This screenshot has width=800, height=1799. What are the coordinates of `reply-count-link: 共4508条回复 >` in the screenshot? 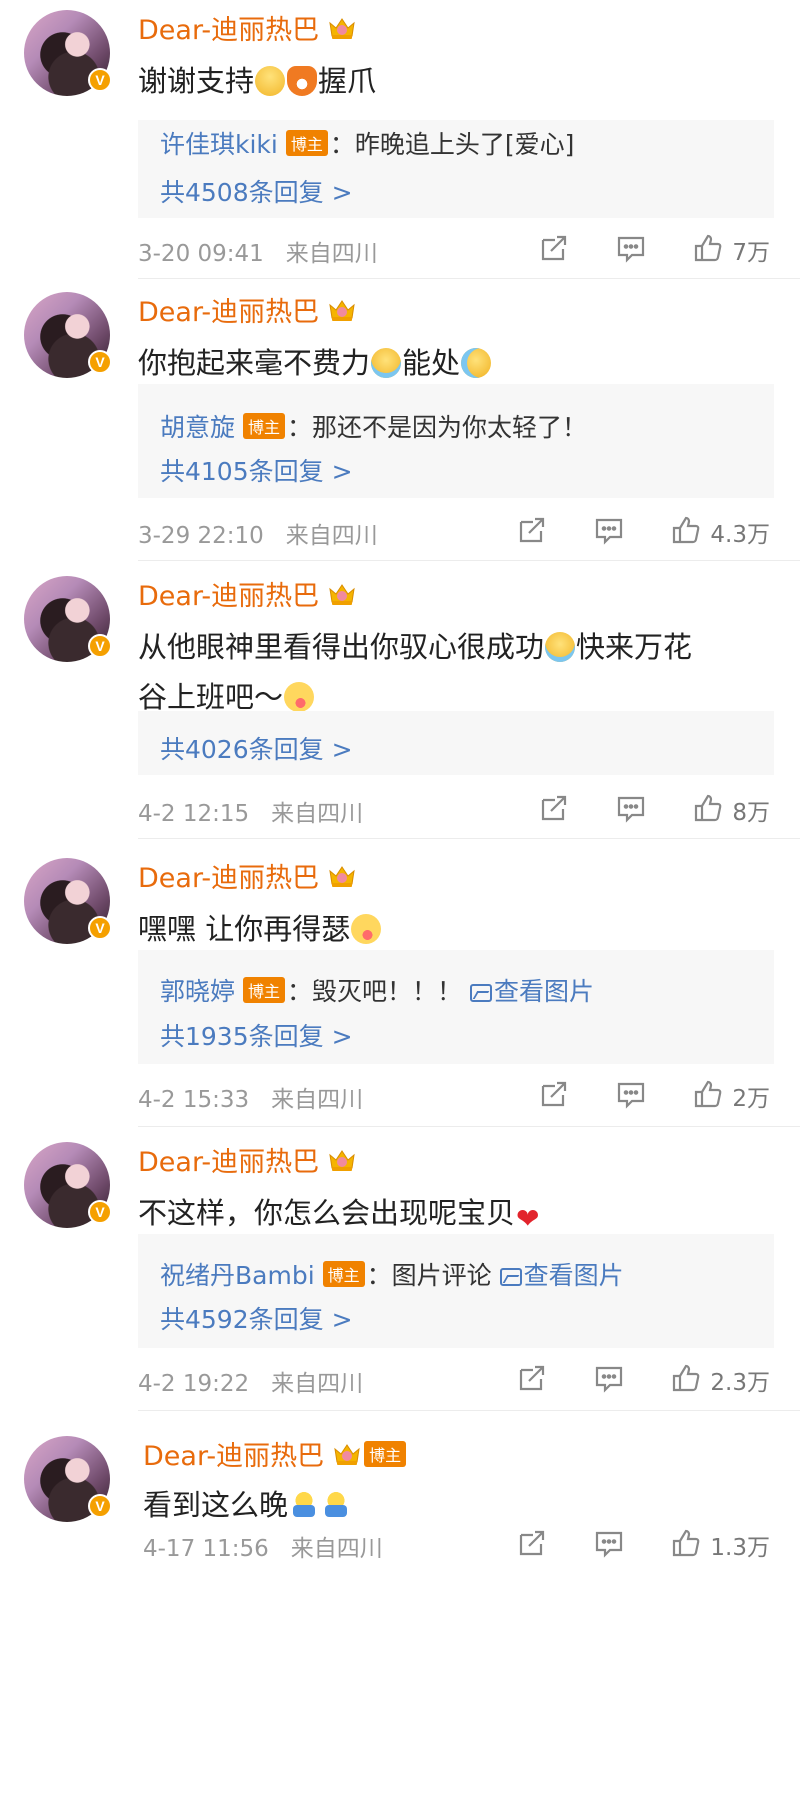 It's located at (256, 191).